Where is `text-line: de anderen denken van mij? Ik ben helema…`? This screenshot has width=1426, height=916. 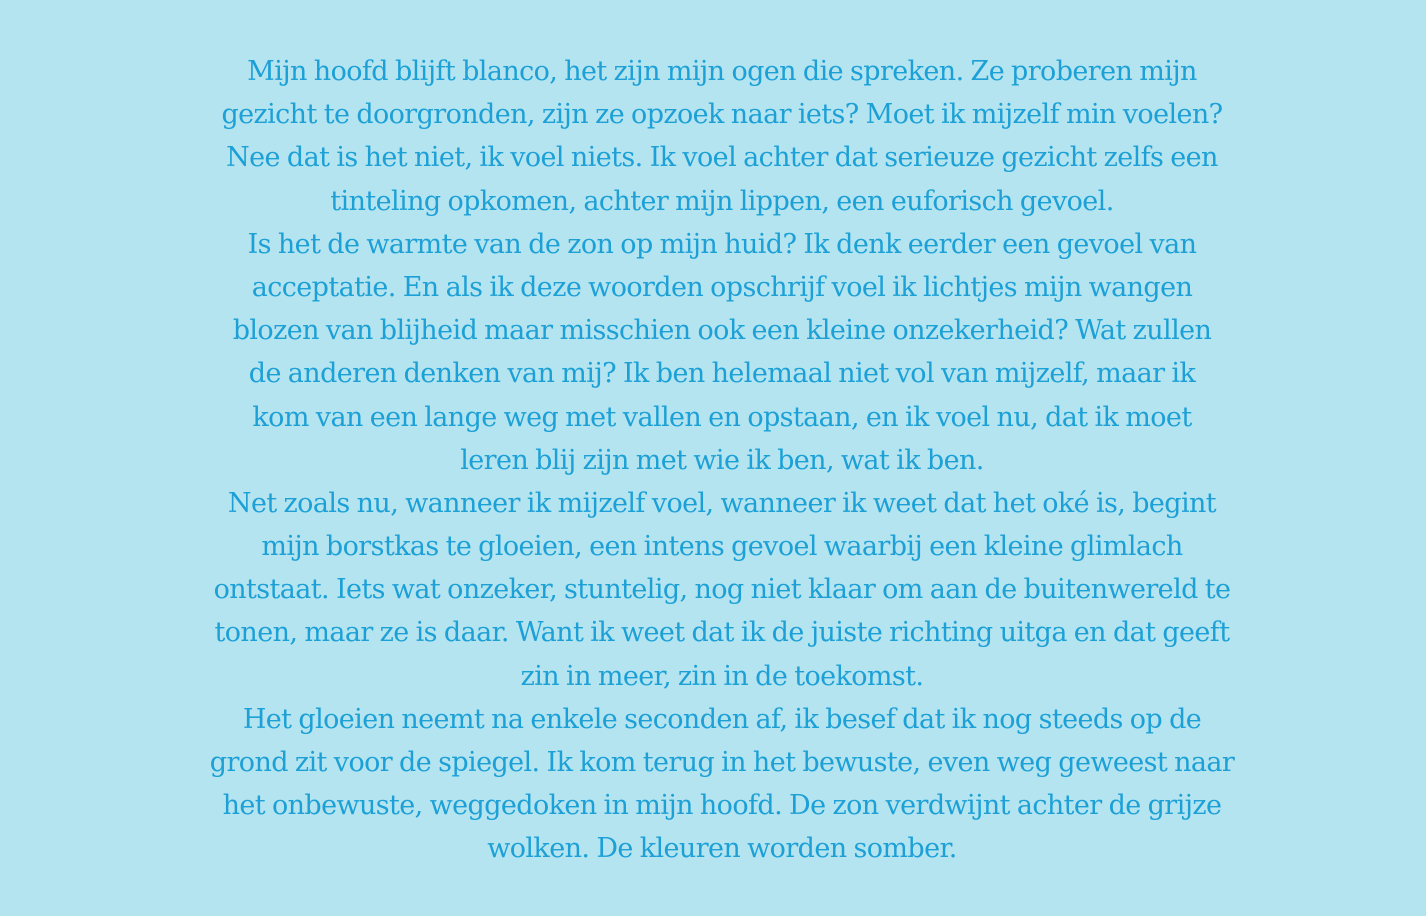
text-line: de anderen denken van mij? Ik ben helema… is located at coordinates (722, 374).